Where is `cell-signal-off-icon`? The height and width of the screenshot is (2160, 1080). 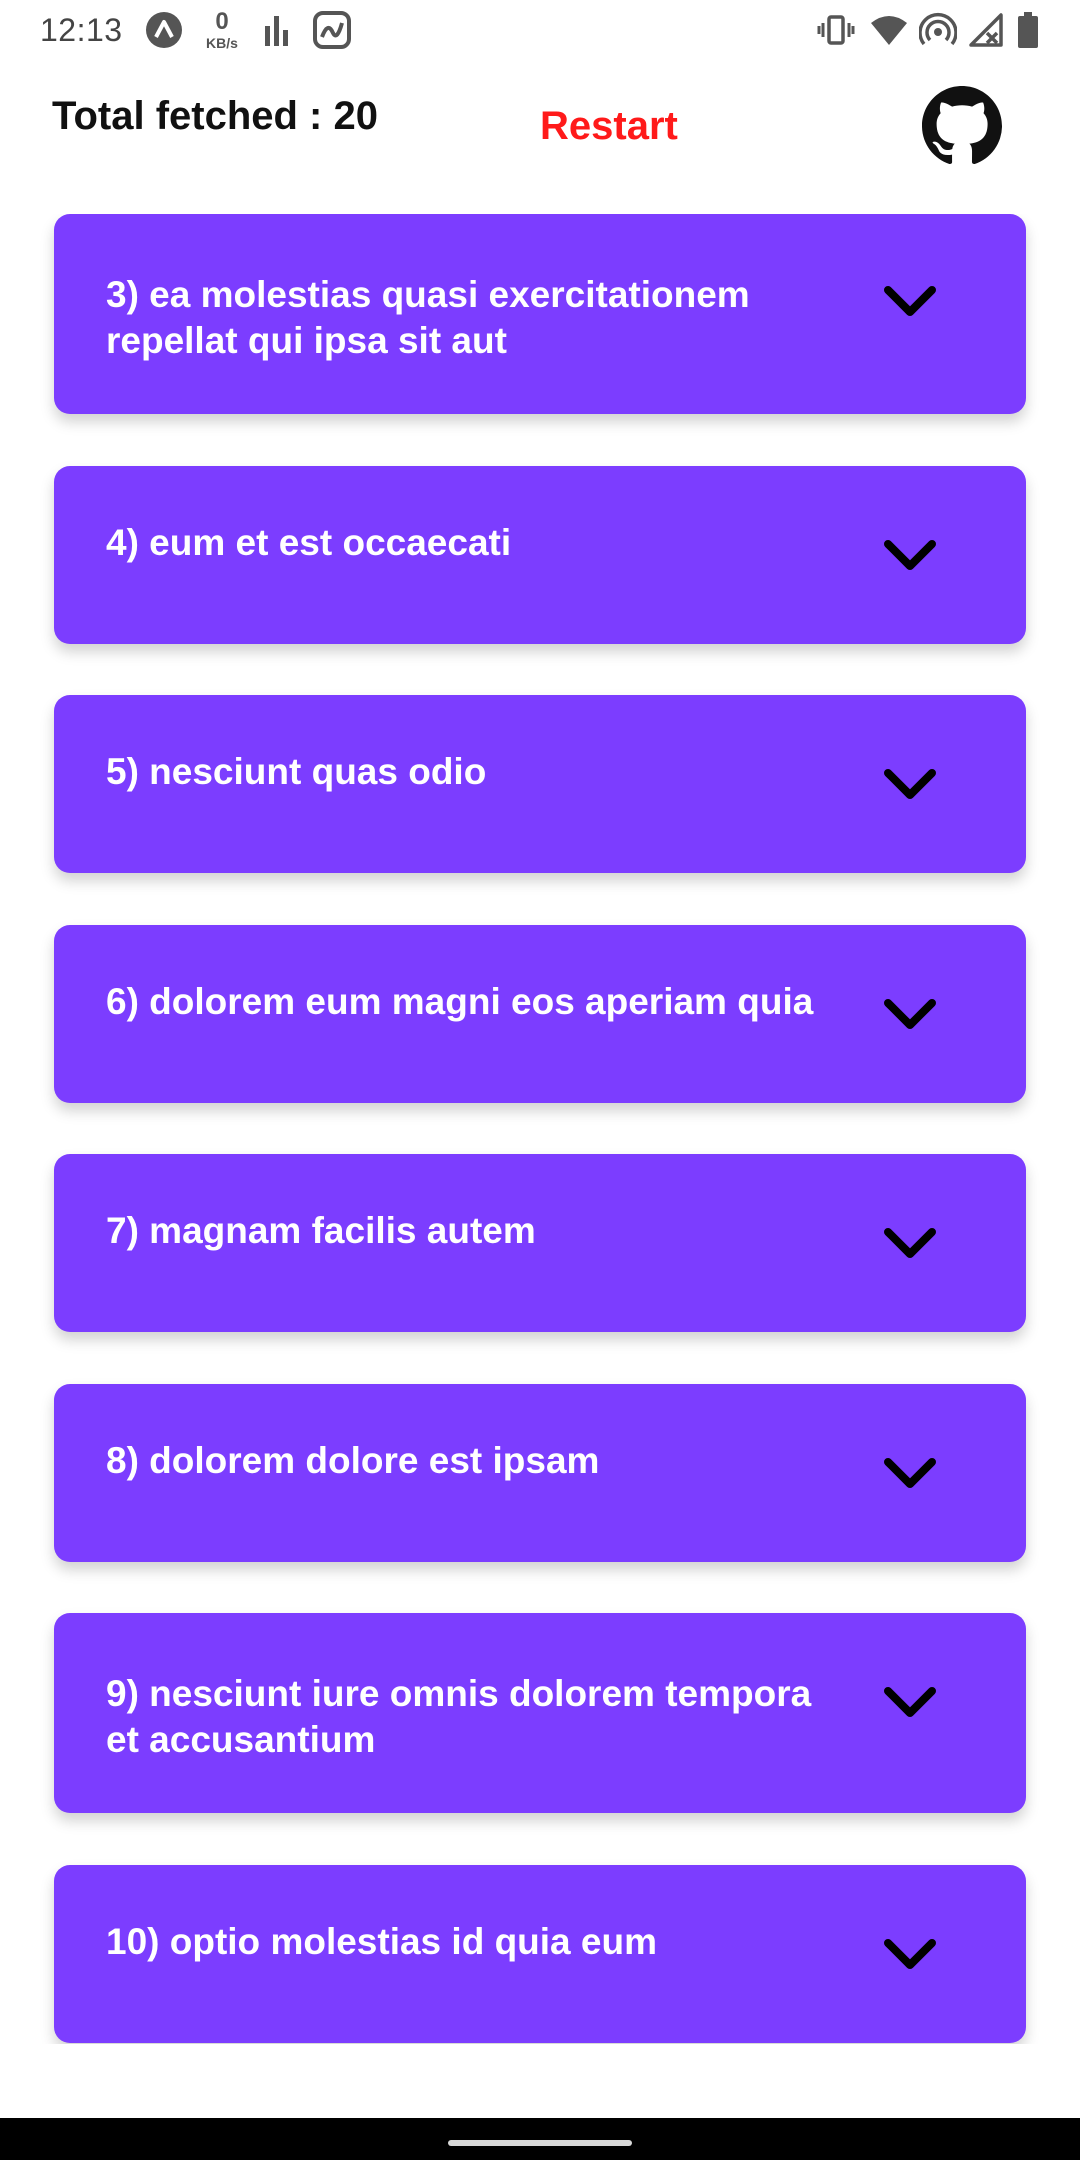 cell-signal-off-icon is located at coordinates (986, 30).